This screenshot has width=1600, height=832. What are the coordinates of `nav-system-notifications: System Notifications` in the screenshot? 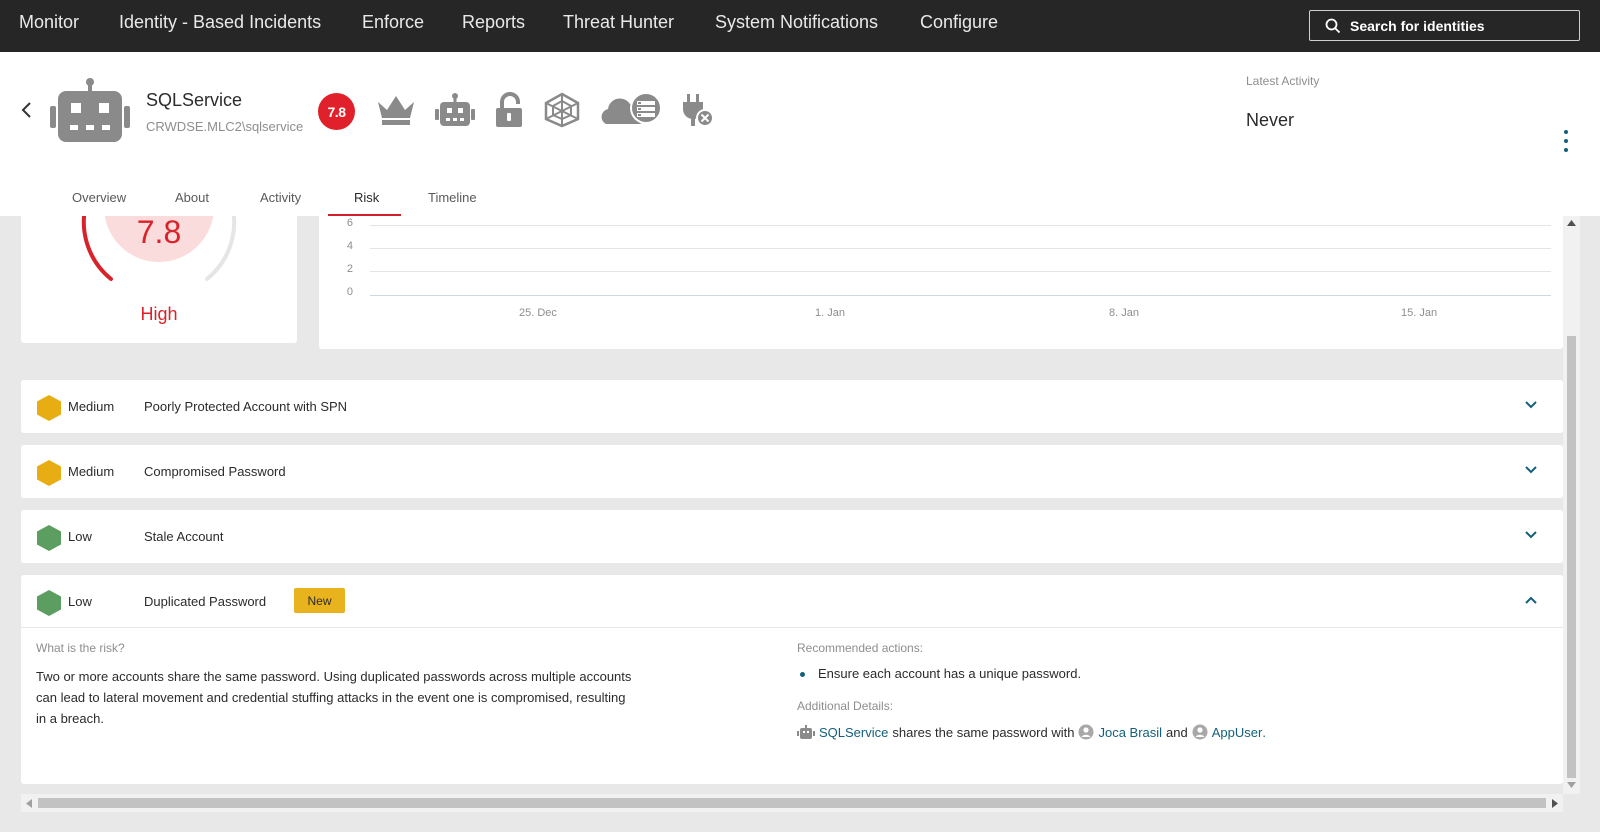 It's located at (796, 22).